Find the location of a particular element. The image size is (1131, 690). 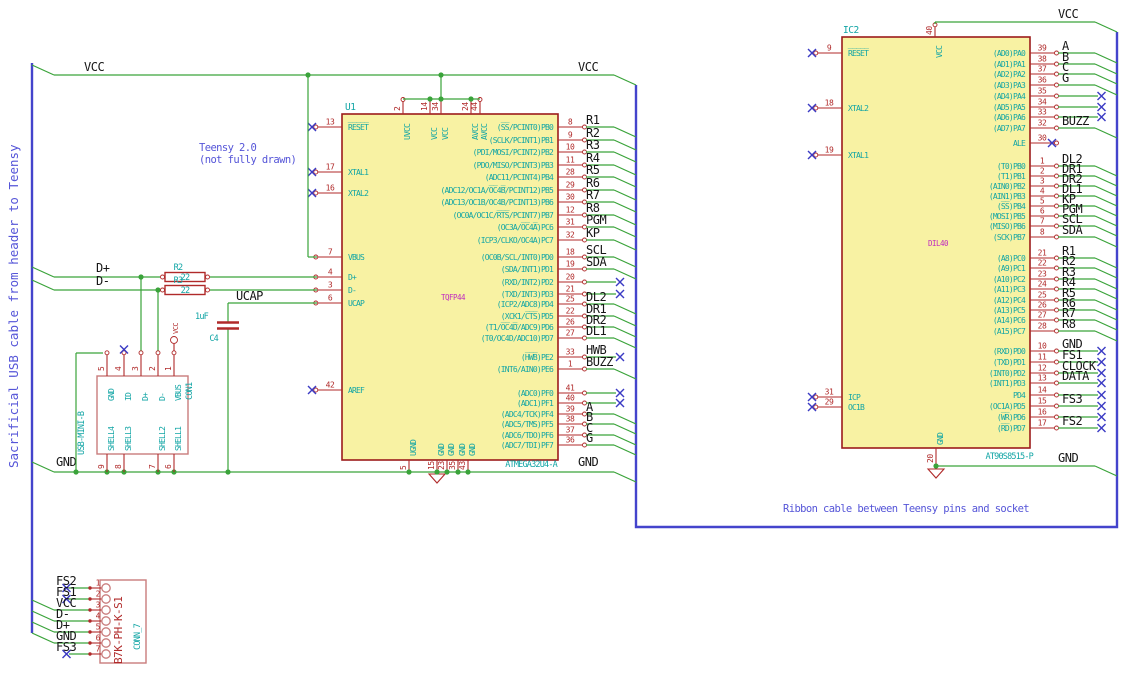

pin-number: 4 is located at coordinates (98, 616).